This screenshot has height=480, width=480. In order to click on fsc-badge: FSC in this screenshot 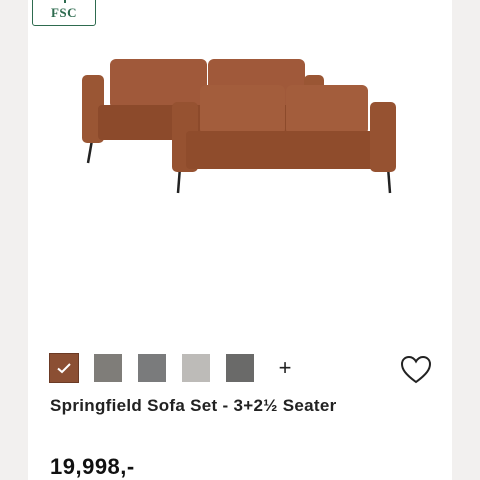, I will do `click(64, 13)`.